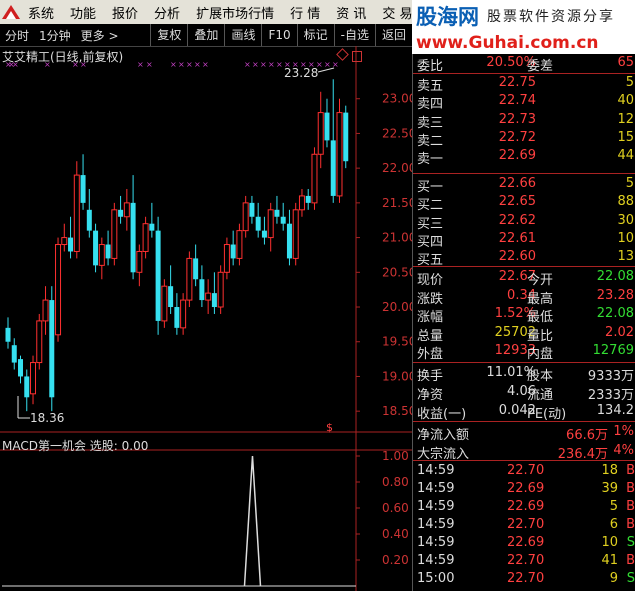  Describe the element at coordinates (524, 352) in the screenshot. I see `stat-row: 外盘 12933 内盘 12769` at that location.